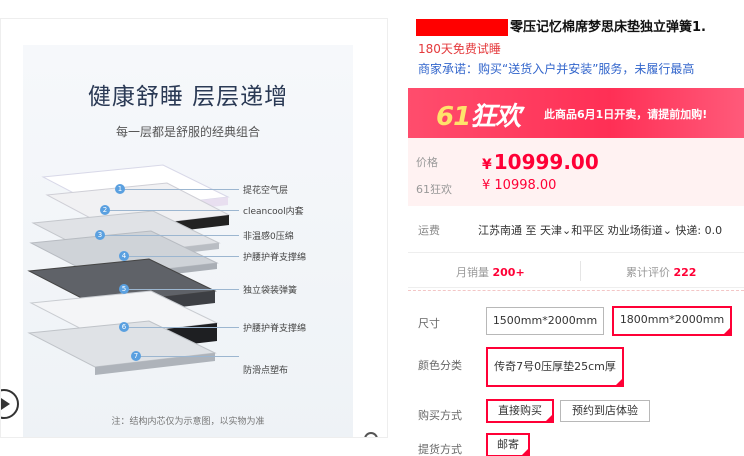 The height and width of the screenshot is (456, 744). Describe the element at coordinates (124, 289) in the screenshot. I see `layer-dot-5: 5` at that location.